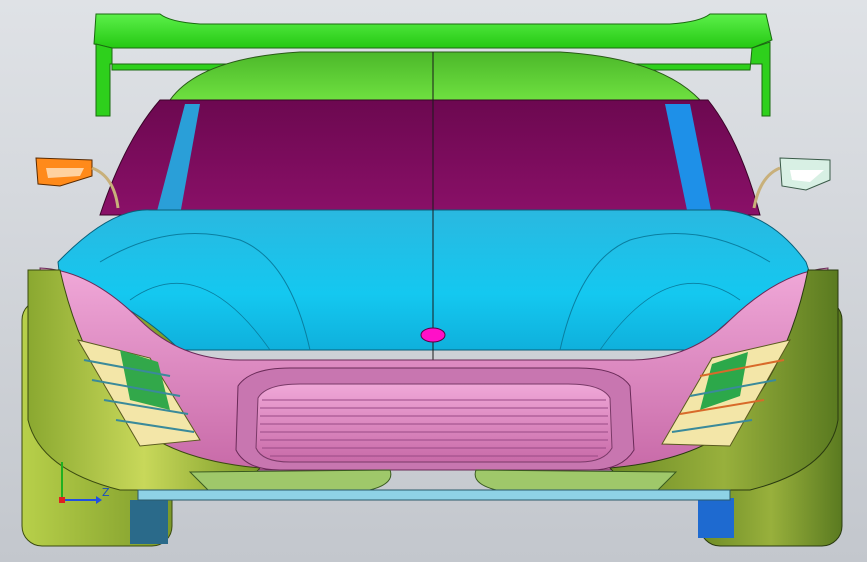  I want to click on hood-emblem, so click(433, 335).